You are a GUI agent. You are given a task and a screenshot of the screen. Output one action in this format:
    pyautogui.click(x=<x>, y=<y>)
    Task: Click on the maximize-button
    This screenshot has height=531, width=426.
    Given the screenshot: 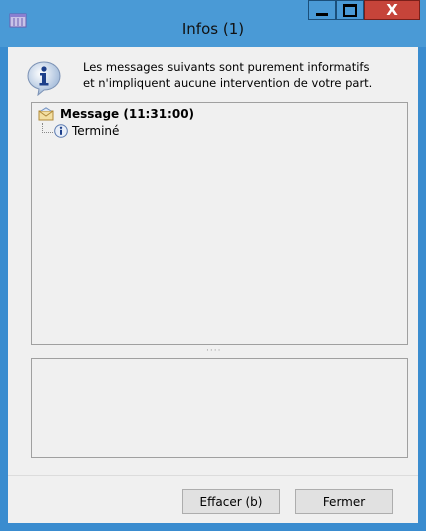 What is the action you would take?
    pyautogui.click(x=350, y=10)
    